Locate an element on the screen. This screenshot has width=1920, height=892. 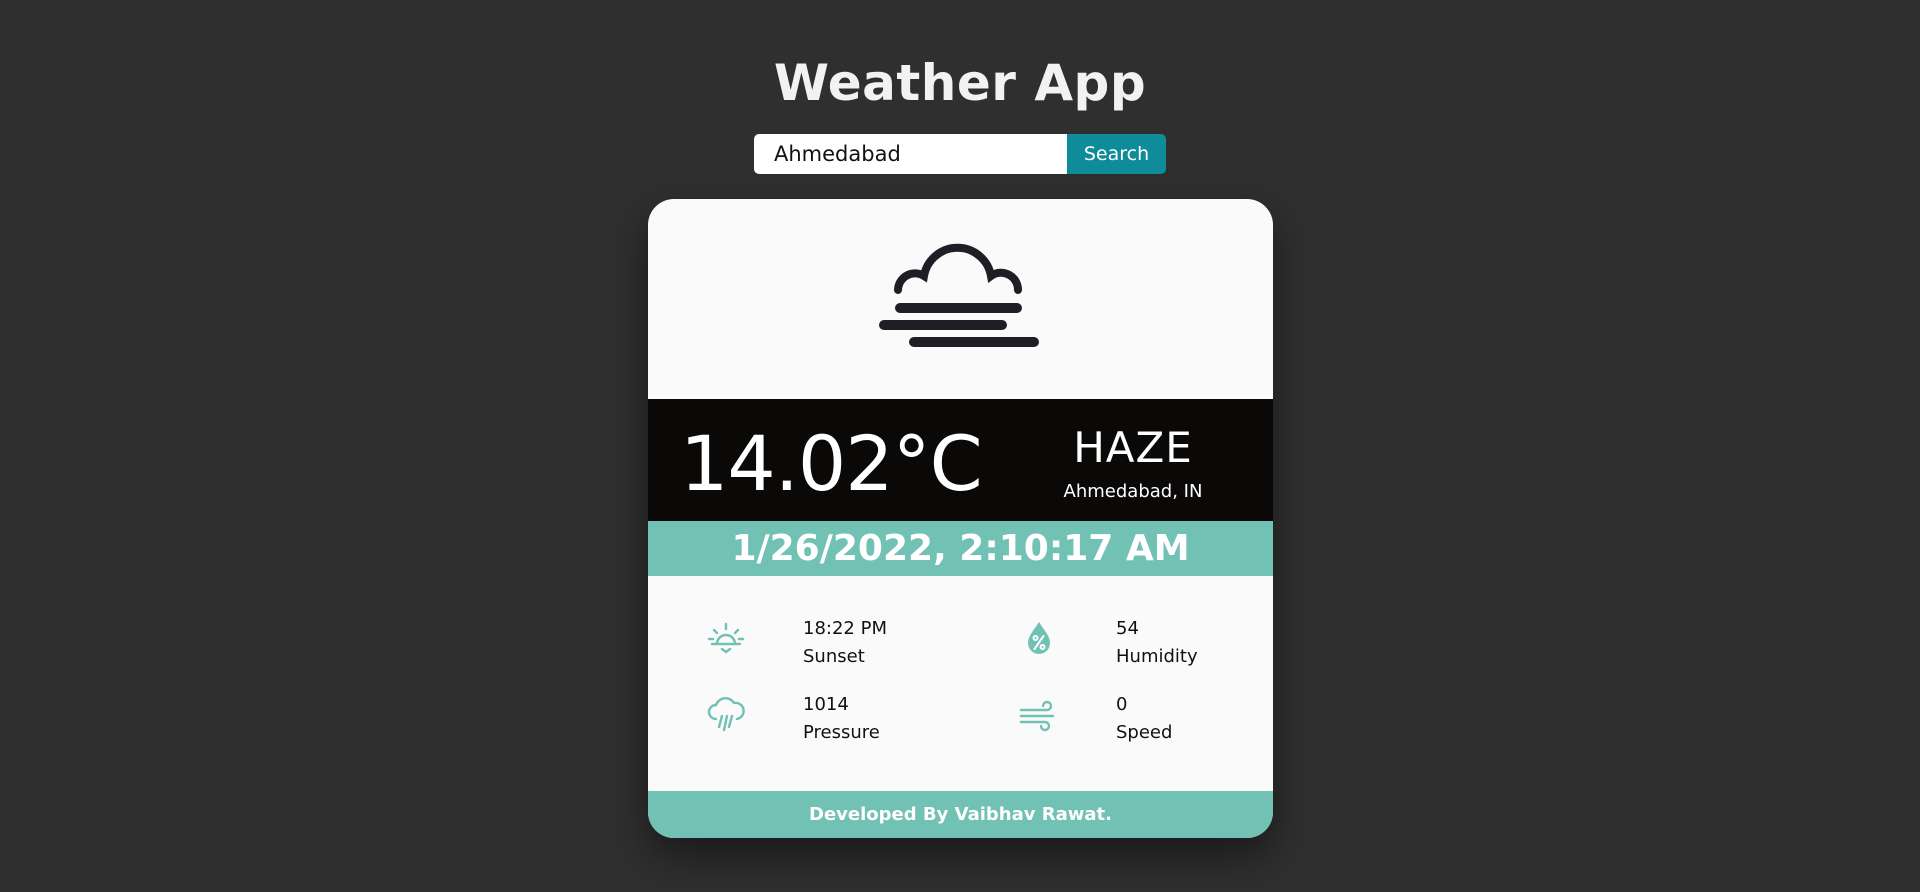
location: Ahmedabad, IN is located at coordinates (1133, 491).